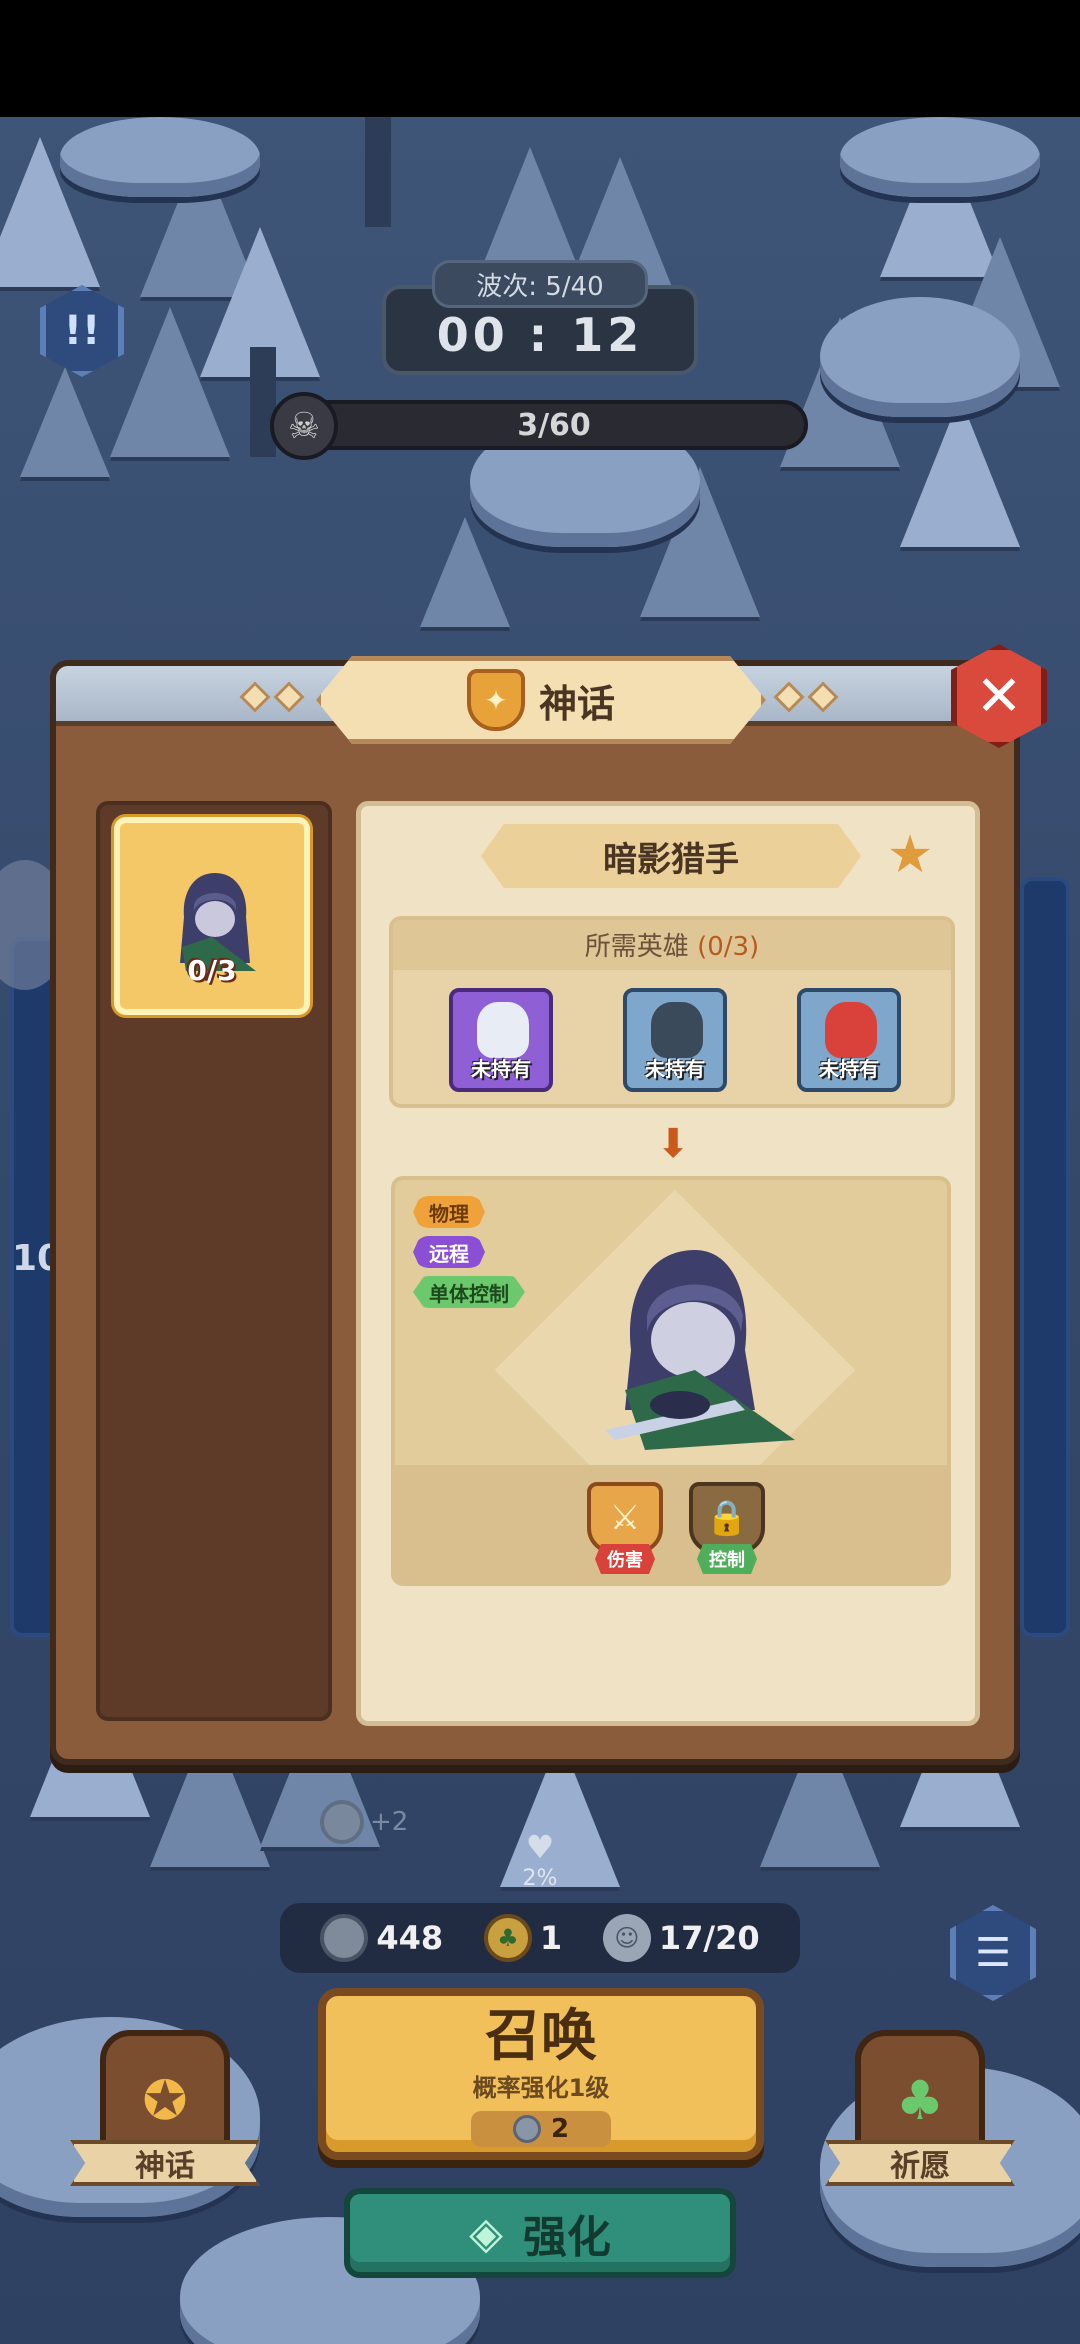  Describe the element at coordinates (212, 916) in the screenshot. I see `hero-card-shadow-hunter: 0/3` at that location.